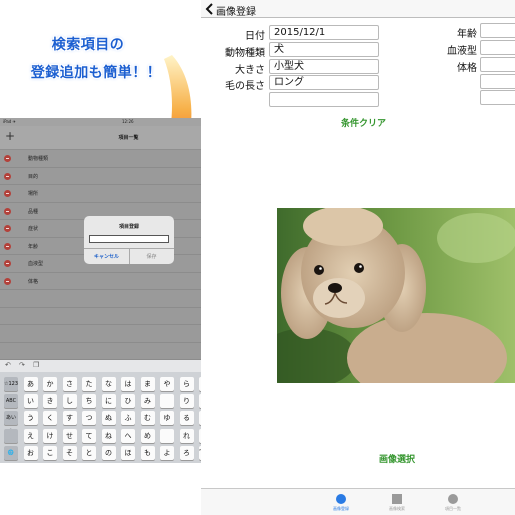  What do you see at coordinates (89, 401) in the screenshot?
I see `keyboard-key: ち` at bounding box center [89, 401].